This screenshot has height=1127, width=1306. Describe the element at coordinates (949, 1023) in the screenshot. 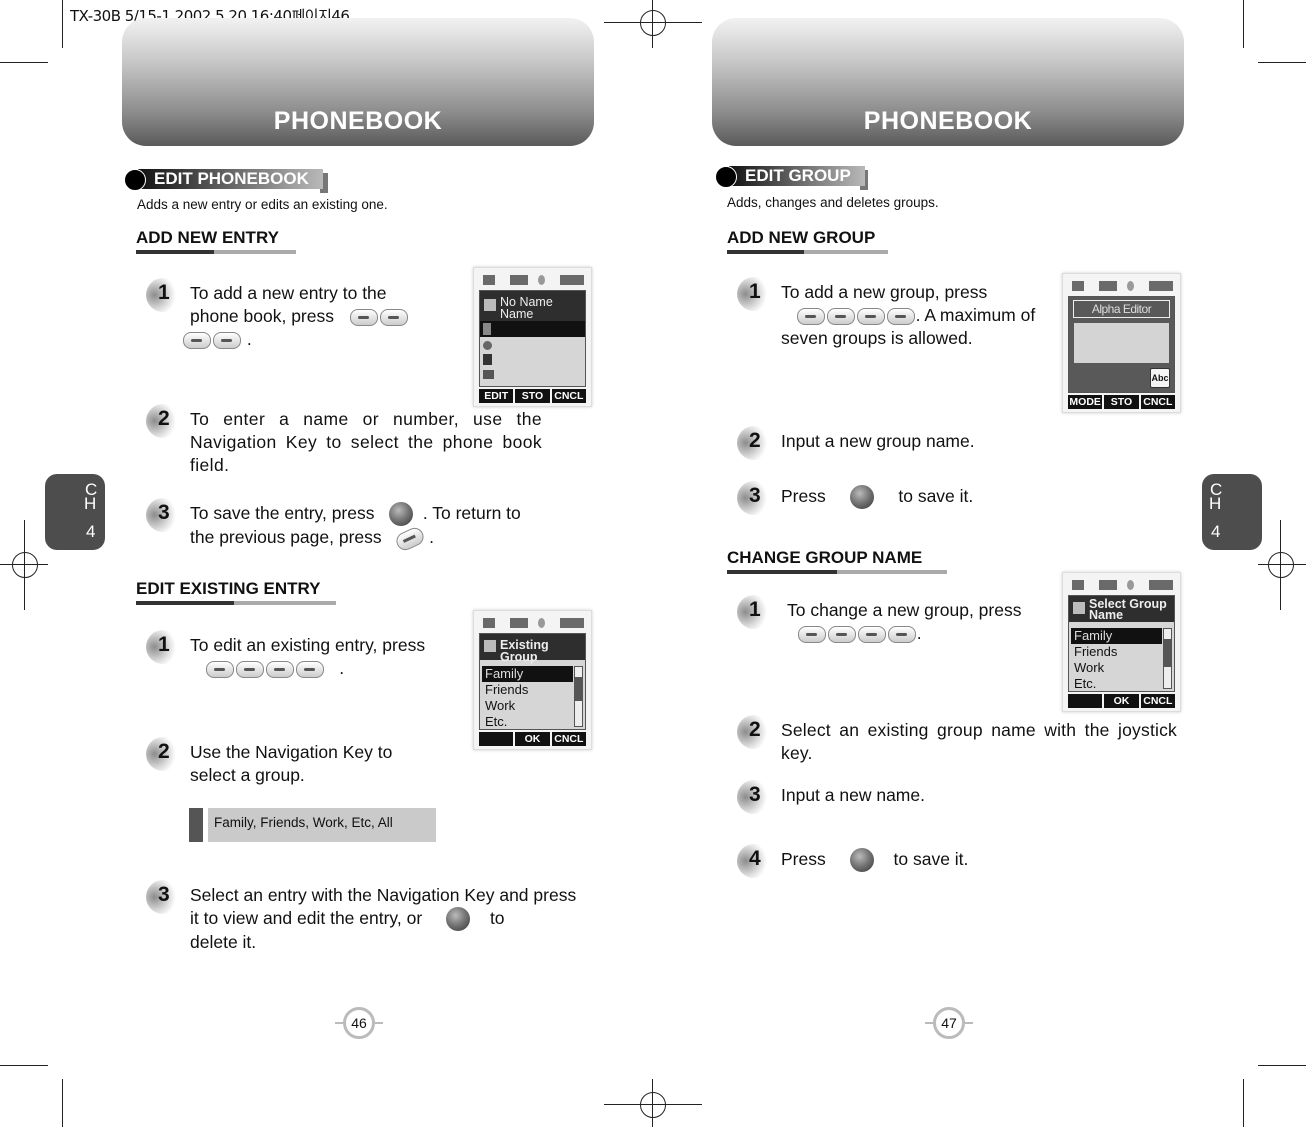

I see `page-number-right: 47` at that location.